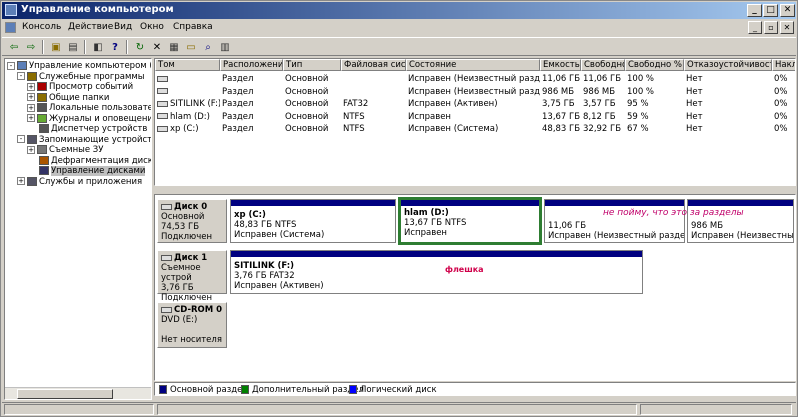  Describe the element at coordinates (279, 235) in the screenshot. I see `partition-c-status: Исправен (Система)` at that location.